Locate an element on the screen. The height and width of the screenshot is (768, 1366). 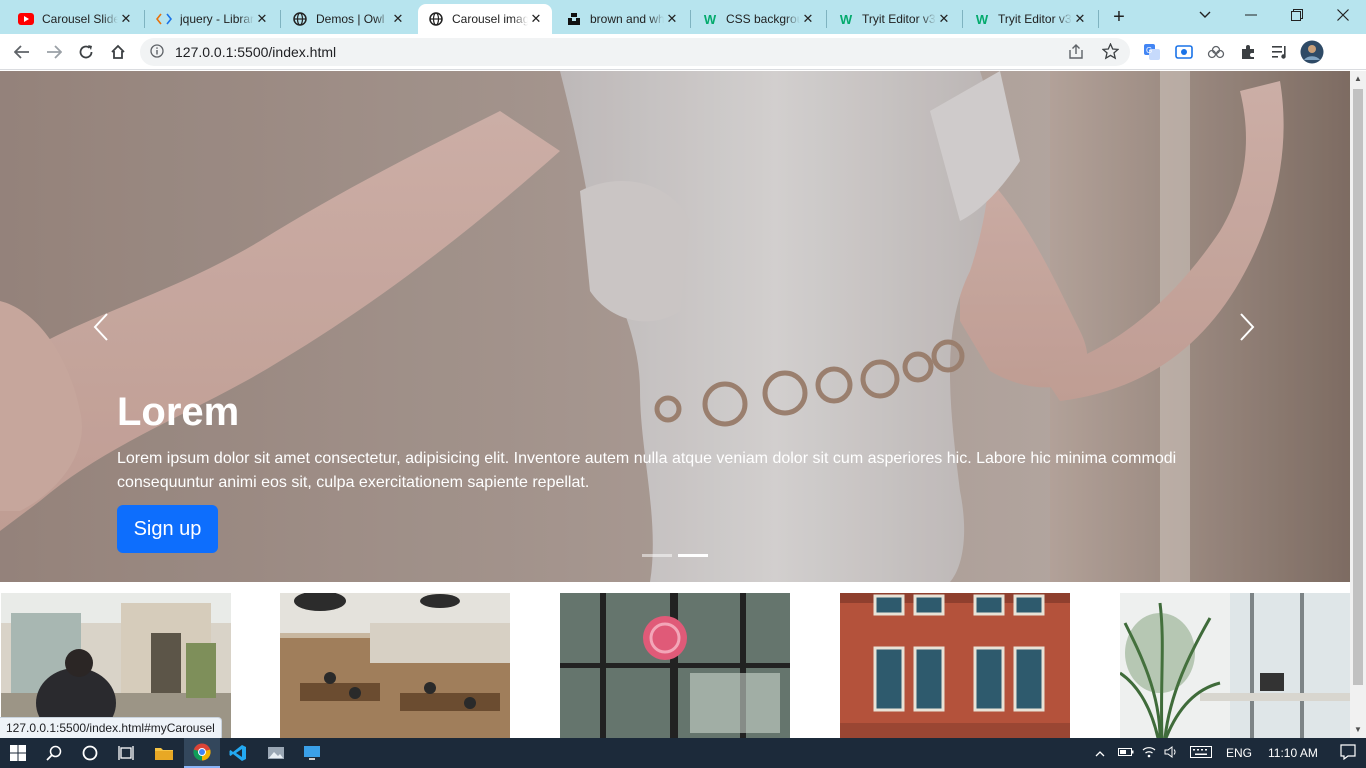
tab-carousel-slider: Carousel Slider ✕ is located at coordinates (75, 19).